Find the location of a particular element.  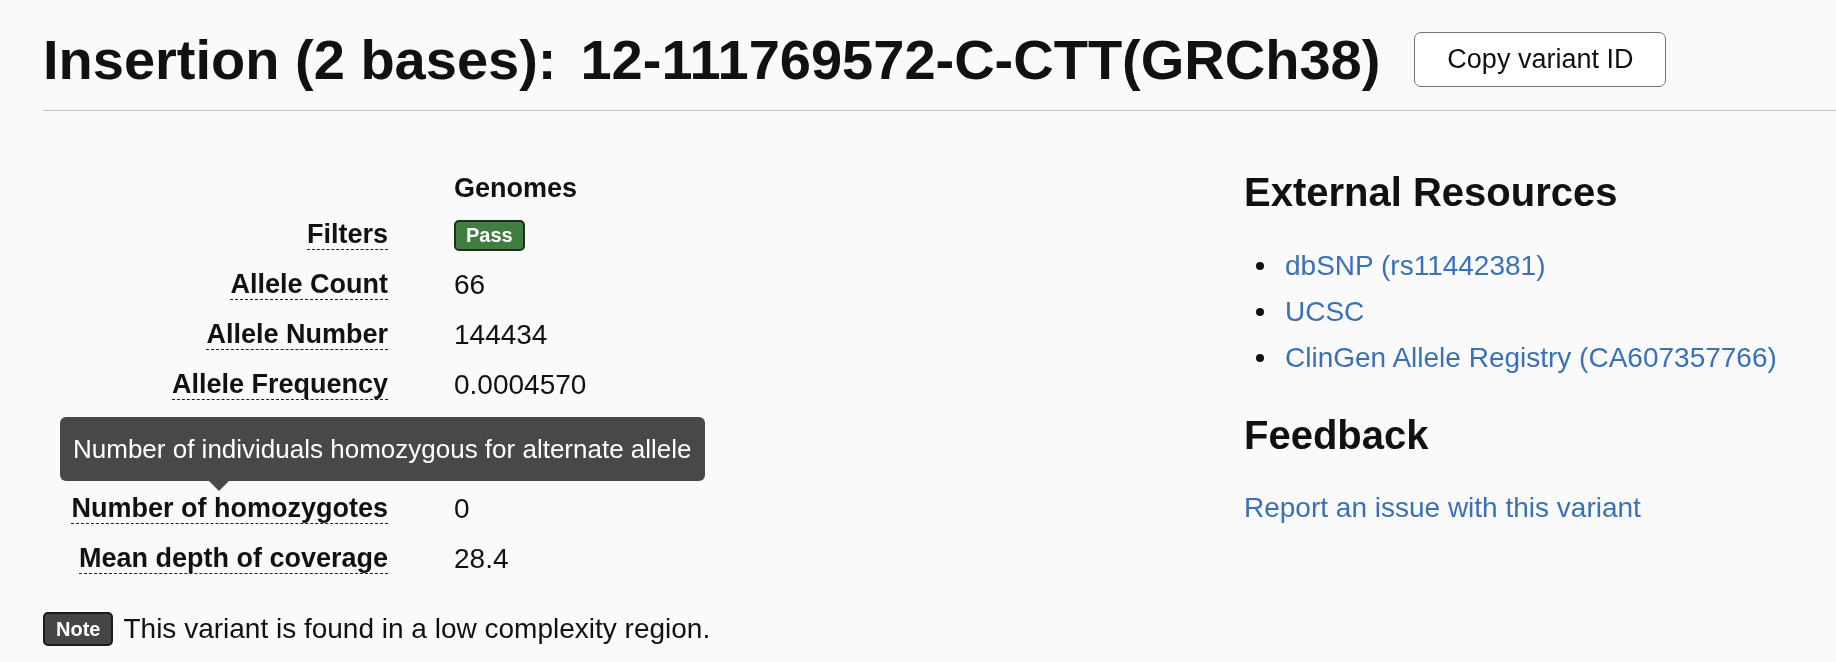

copy-button: Copy variant ID is located at coordinates (1540, 59).